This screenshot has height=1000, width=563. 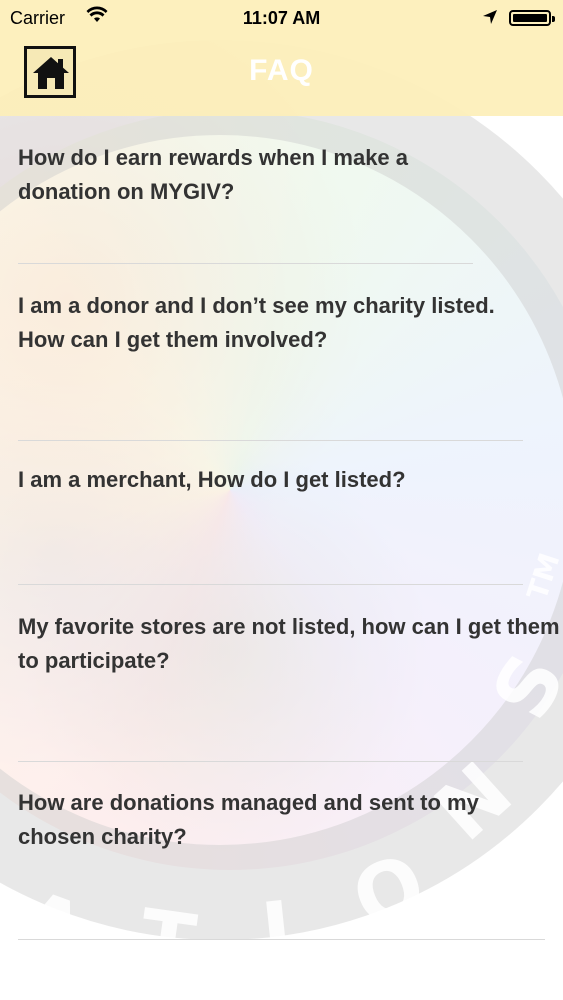 I want to click on page-title: FAQ, so click(x=281, y=70).